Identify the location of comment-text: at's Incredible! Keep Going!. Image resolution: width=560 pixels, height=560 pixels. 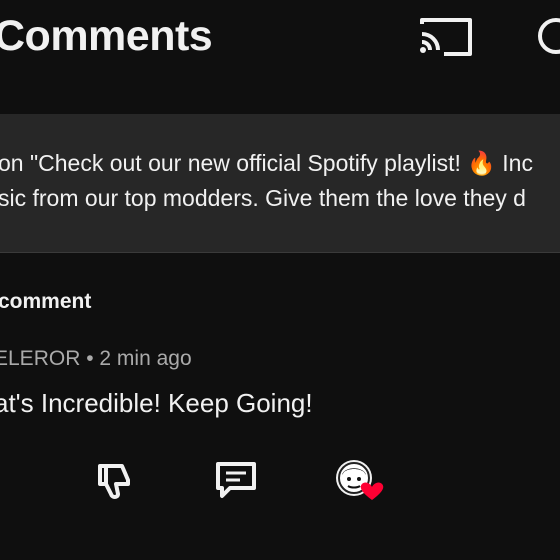
(156, 403).